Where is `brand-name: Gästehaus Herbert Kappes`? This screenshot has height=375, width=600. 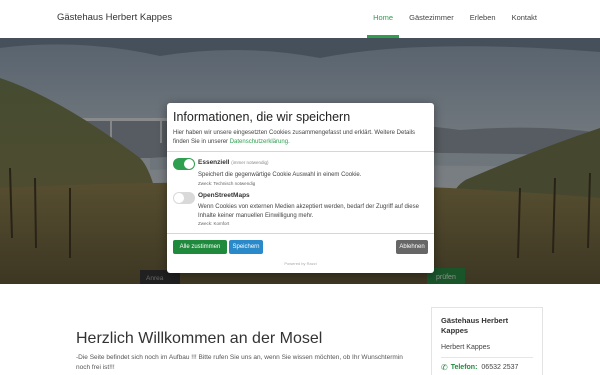
brand-name: Gästehaus Herbert Kappes is located at coordinates (114, 17).